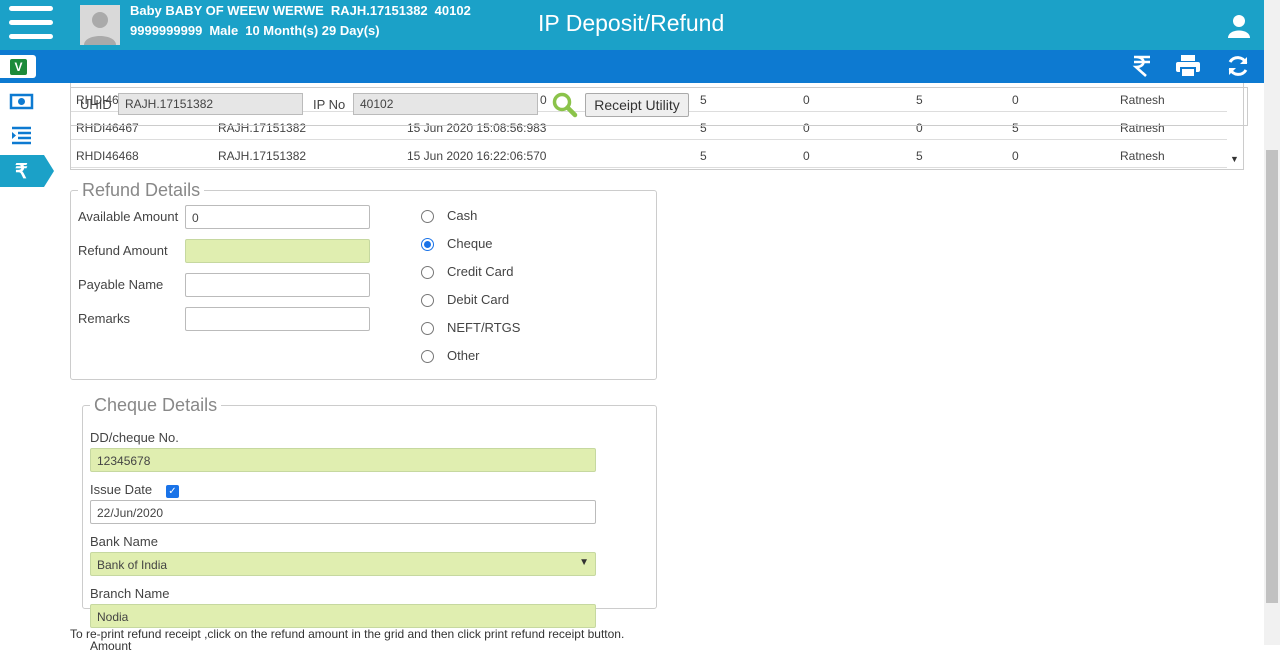 This screenshot has height=653, width=1280. What do you see at coordinates (31, 25) in the screenshot?
I see `hamburger-menu-icon` at bounding box center [31, 25].